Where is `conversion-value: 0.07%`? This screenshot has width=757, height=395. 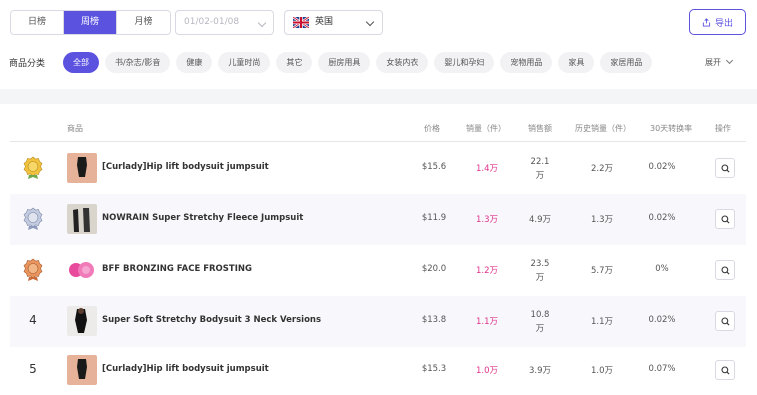
conversion-value: 0.07% is located at coordinates (662, 369).